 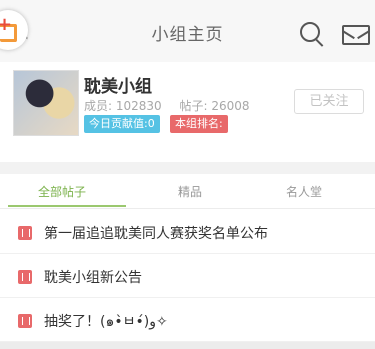 What do you see at coordinates (123, 106) in the screenshot?
I see `members-count: 成员: 102830` at bounding box center [123, 106].